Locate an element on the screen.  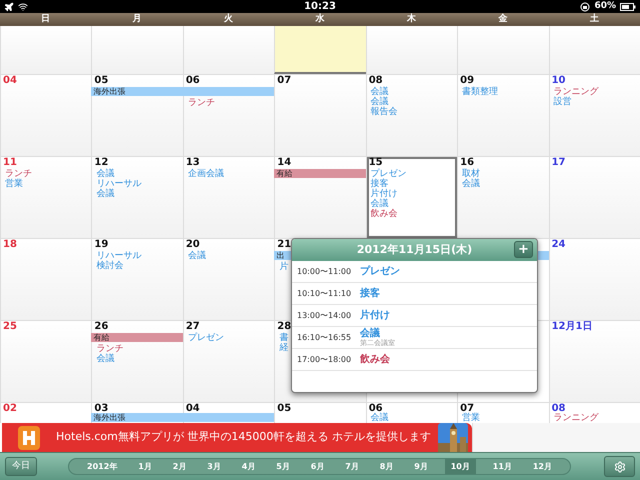
event-label: 片付け is located at coordinates (384, 194).